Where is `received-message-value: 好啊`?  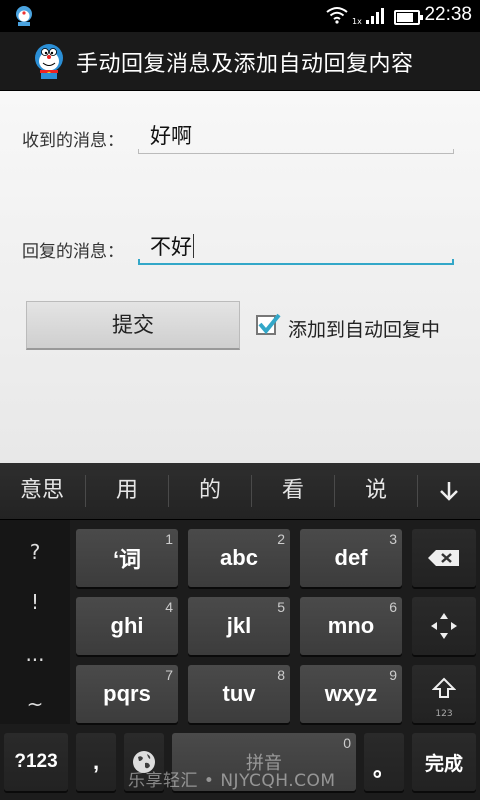 received-message-value: 好啊 is located at coordinates (171, 136).